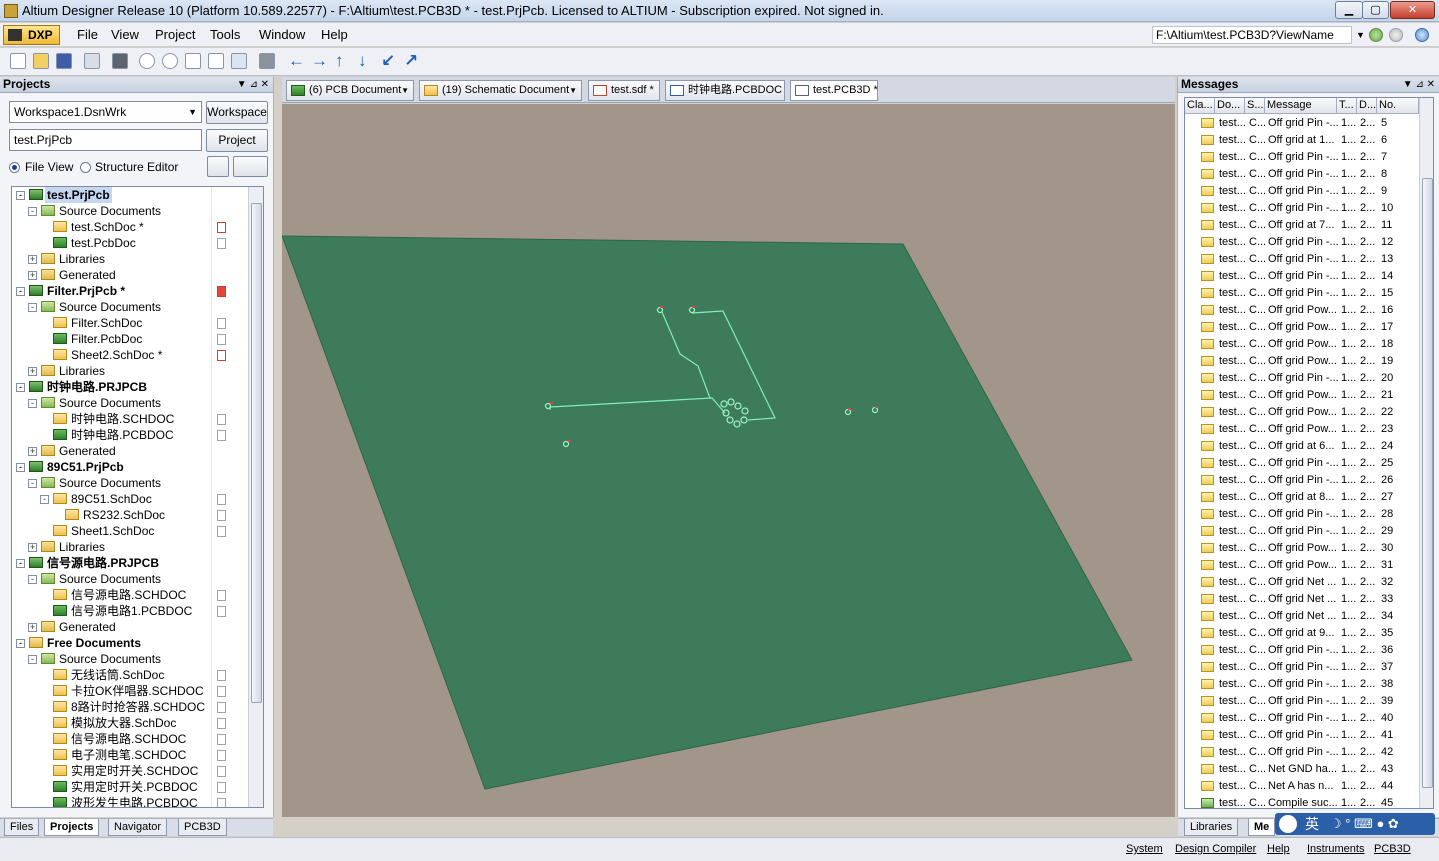 The image size is (1439, 861). Describe the element at coordinates (218, 166) in the screenshot. I see `project-options-icon` at that location.